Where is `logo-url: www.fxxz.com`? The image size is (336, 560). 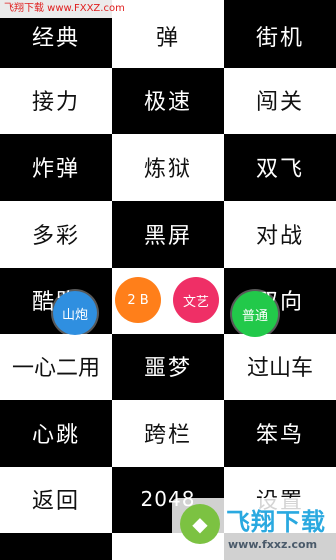 logo-url: www.fxxz.com is located at coordinates (273, 544).